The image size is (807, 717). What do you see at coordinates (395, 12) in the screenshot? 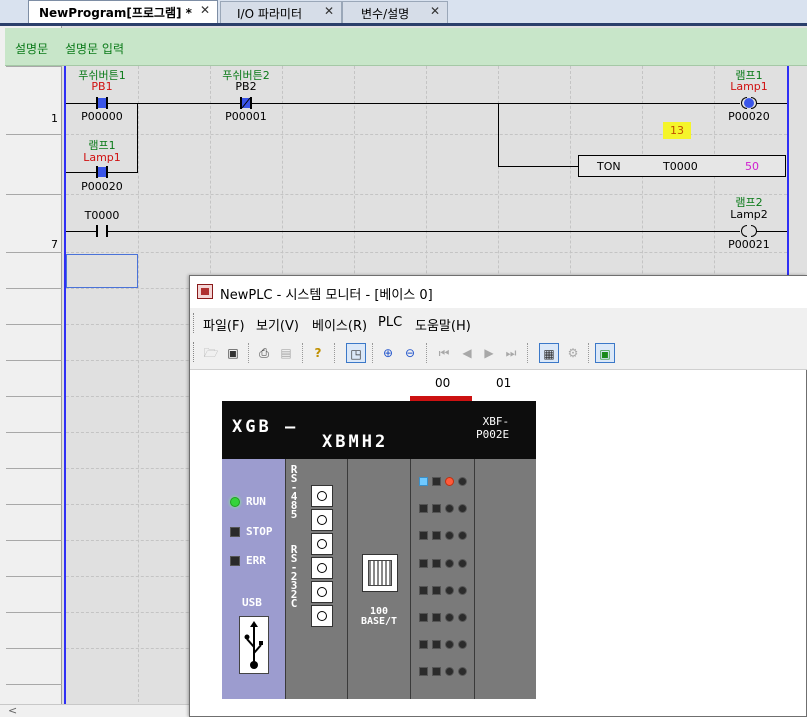
I see `tab-variables: 변수/설명 ✕` at bounding box center [395, 12].